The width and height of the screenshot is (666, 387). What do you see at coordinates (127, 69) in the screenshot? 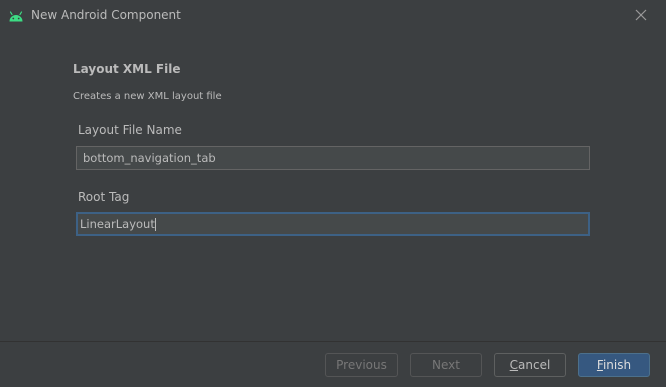
I see `page-heading: Layout XML File` at bounding box center [127, 69].